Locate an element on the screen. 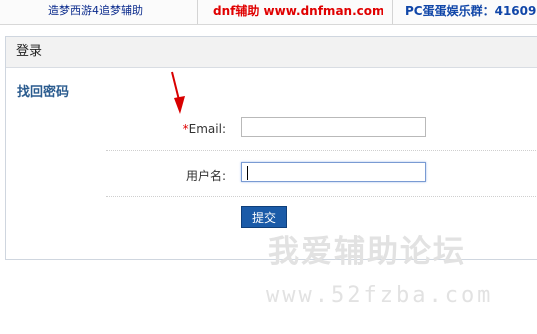 The width and height of the screenshot is (537, 334). username-field is located at coordinates (333, 172).